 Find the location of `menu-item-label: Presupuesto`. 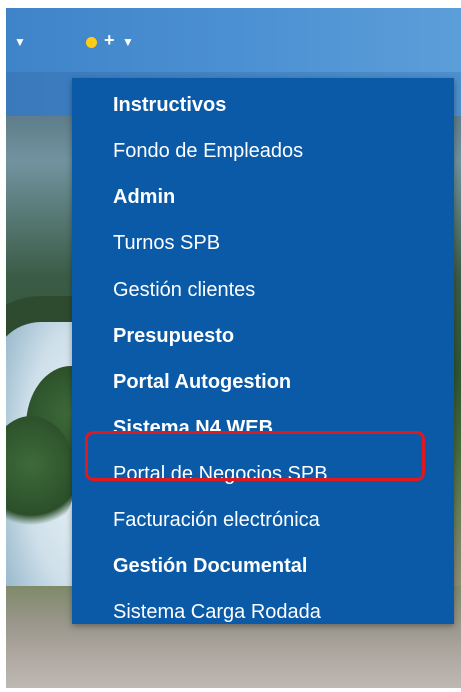

menu-item-label: Presupuesto is located at coordinates (174, 336).